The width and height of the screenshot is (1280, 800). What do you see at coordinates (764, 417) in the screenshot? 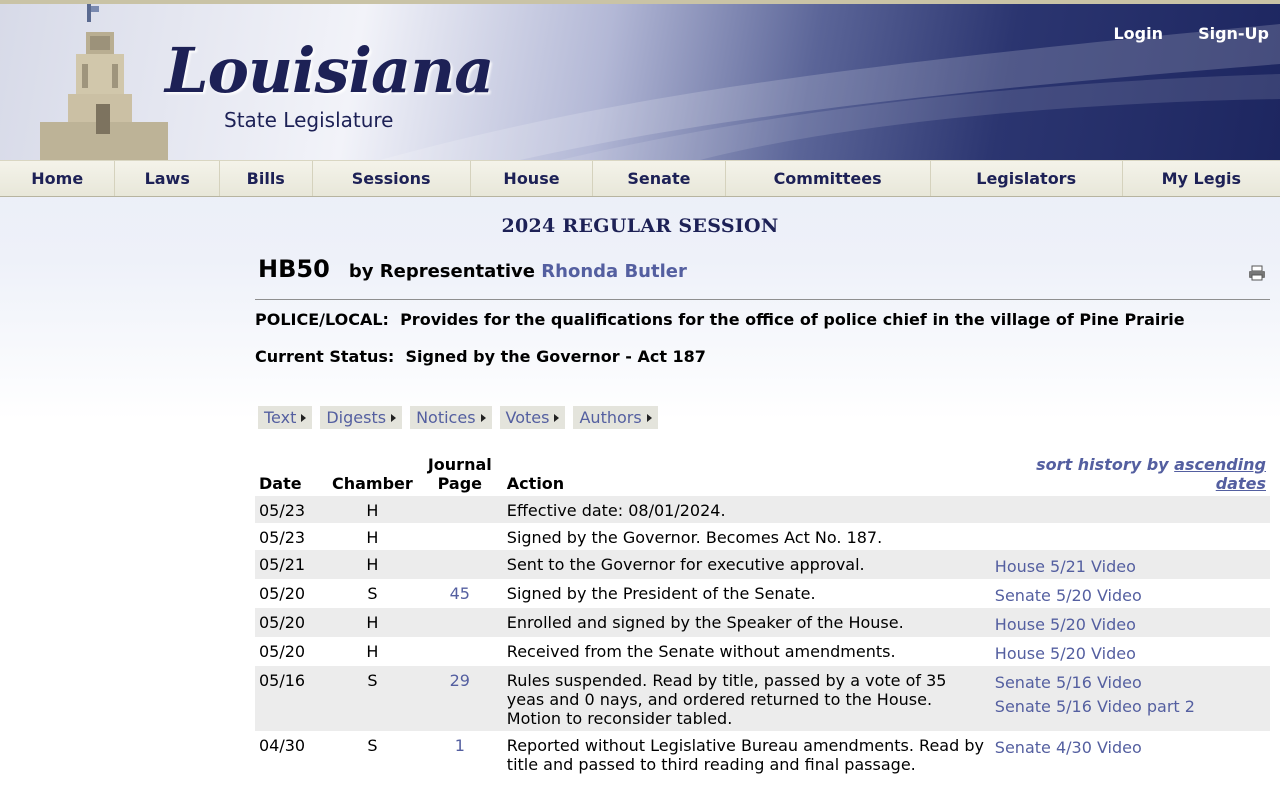
I see `document-tabs: Text Digests Notices Votes Authors` at bounding box center [764, 417].